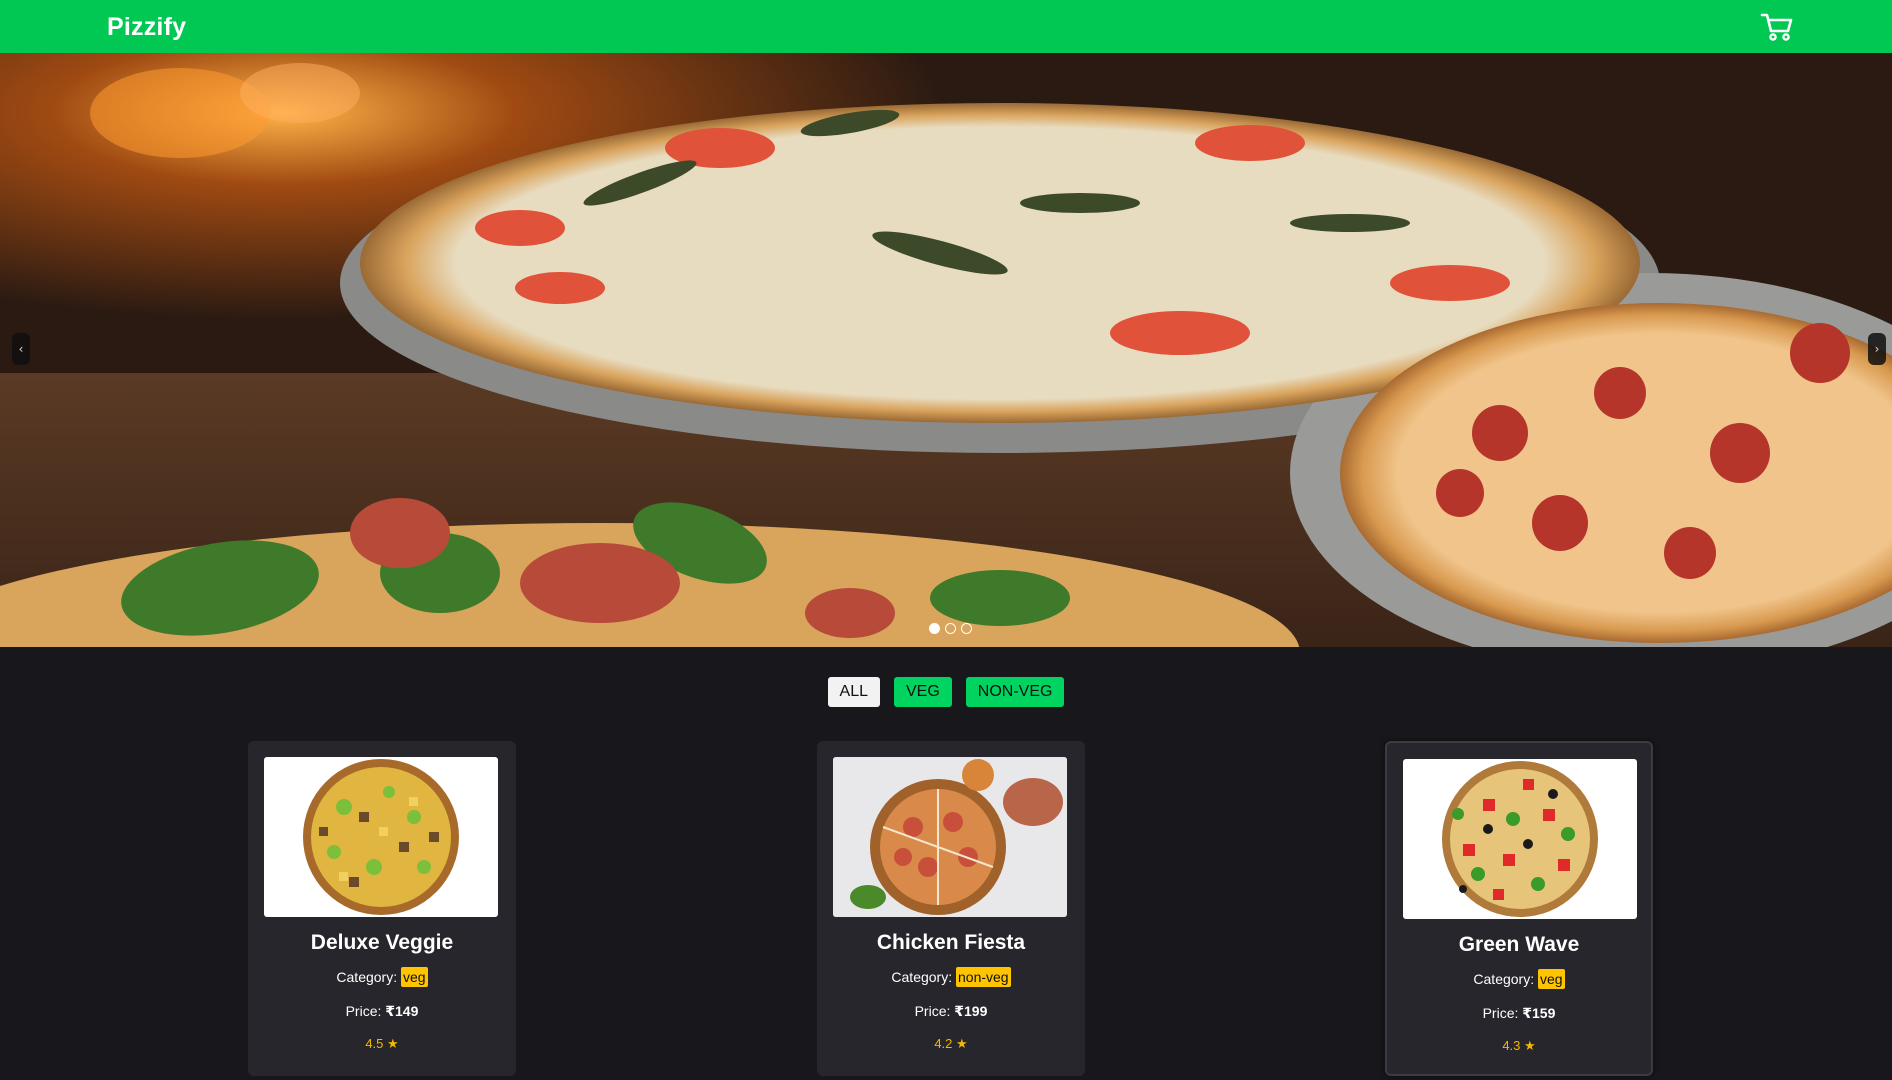 This screenshot has width=1892, height=1080. I want to click on category-filters: ALL VEG NON-VEG, so click(946, 692).